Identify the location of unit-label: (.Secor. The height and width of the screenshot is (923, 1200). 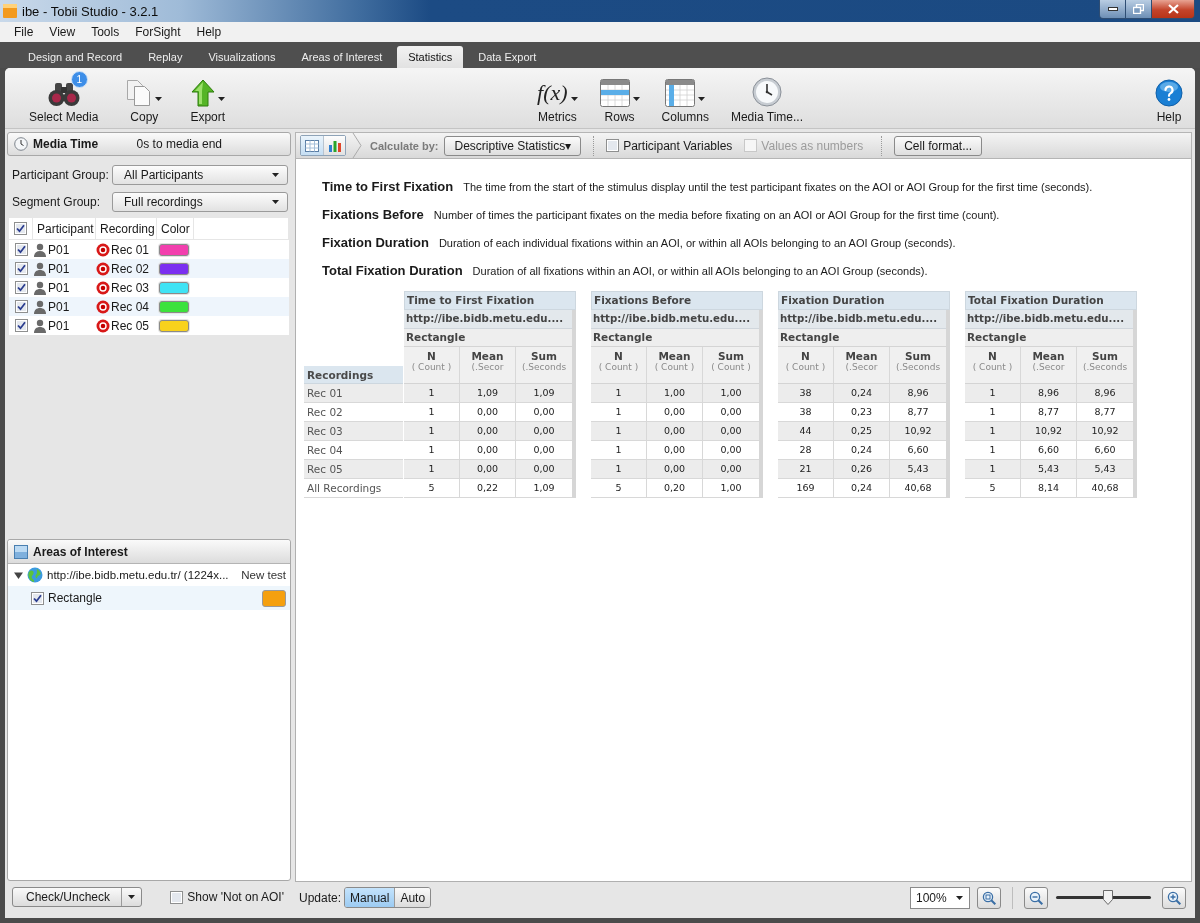
(487, 367).